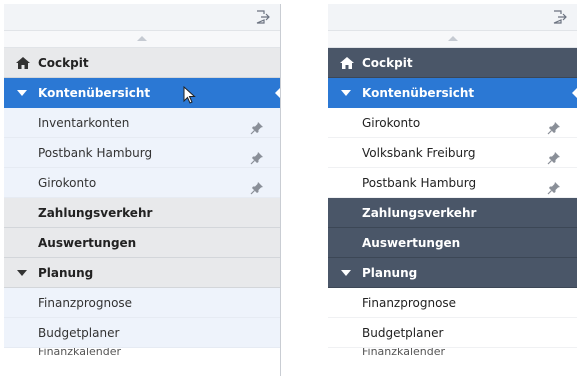 This screenshot has width=577, height=376. What do you see at coordinates (419, 153) in the screenshot?
I see `account-label: Volksbank Freiburg` at bounding box center [419, 153].